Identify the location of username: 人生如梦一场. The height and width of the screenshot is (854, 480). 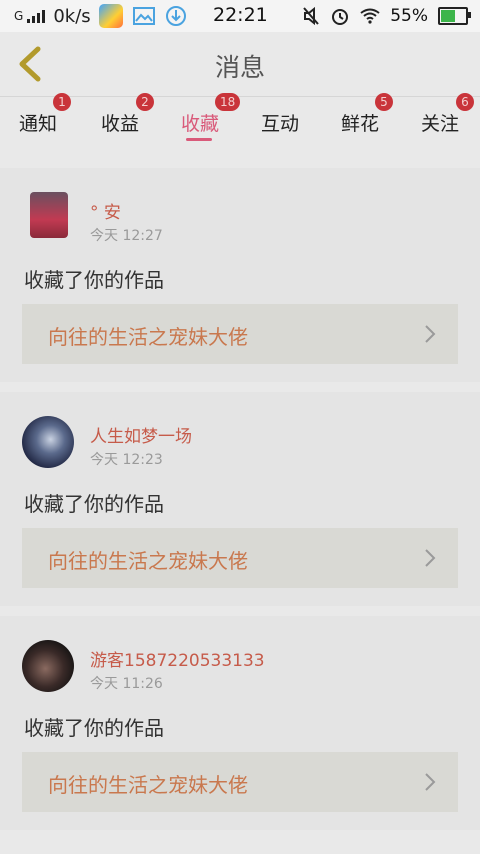
(141, 434).